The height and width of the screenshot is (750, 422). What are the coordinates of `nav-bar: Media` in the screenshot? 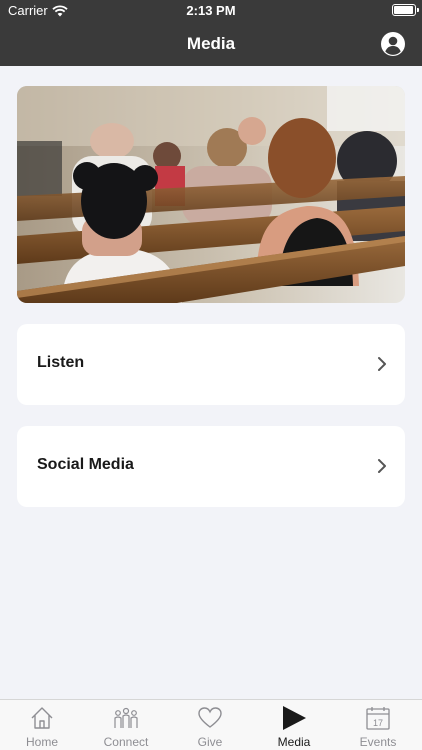 It's located at (211, 44).